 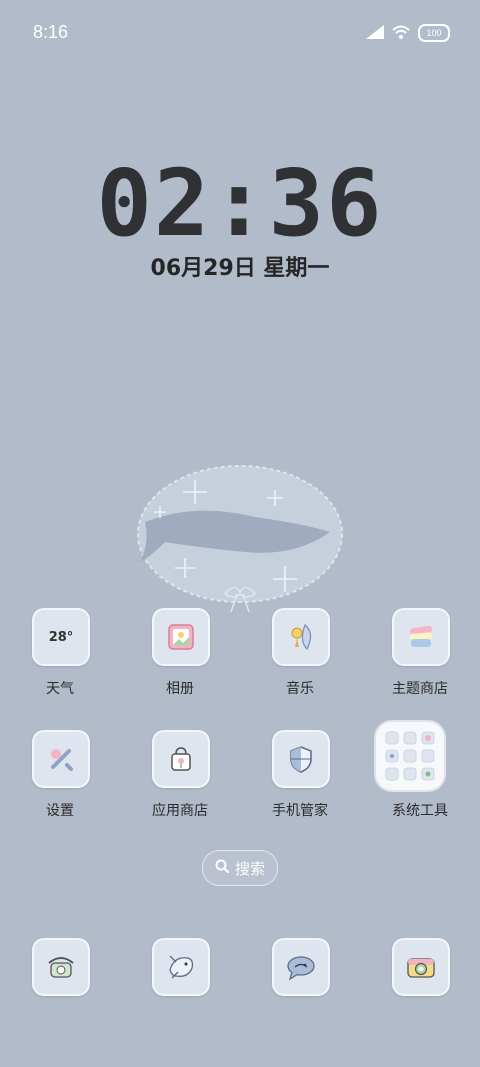 What do you see at coordinates (300, 689) in the screenshot?
I see `app-label: 音乐` at bounding box center [300, 689].